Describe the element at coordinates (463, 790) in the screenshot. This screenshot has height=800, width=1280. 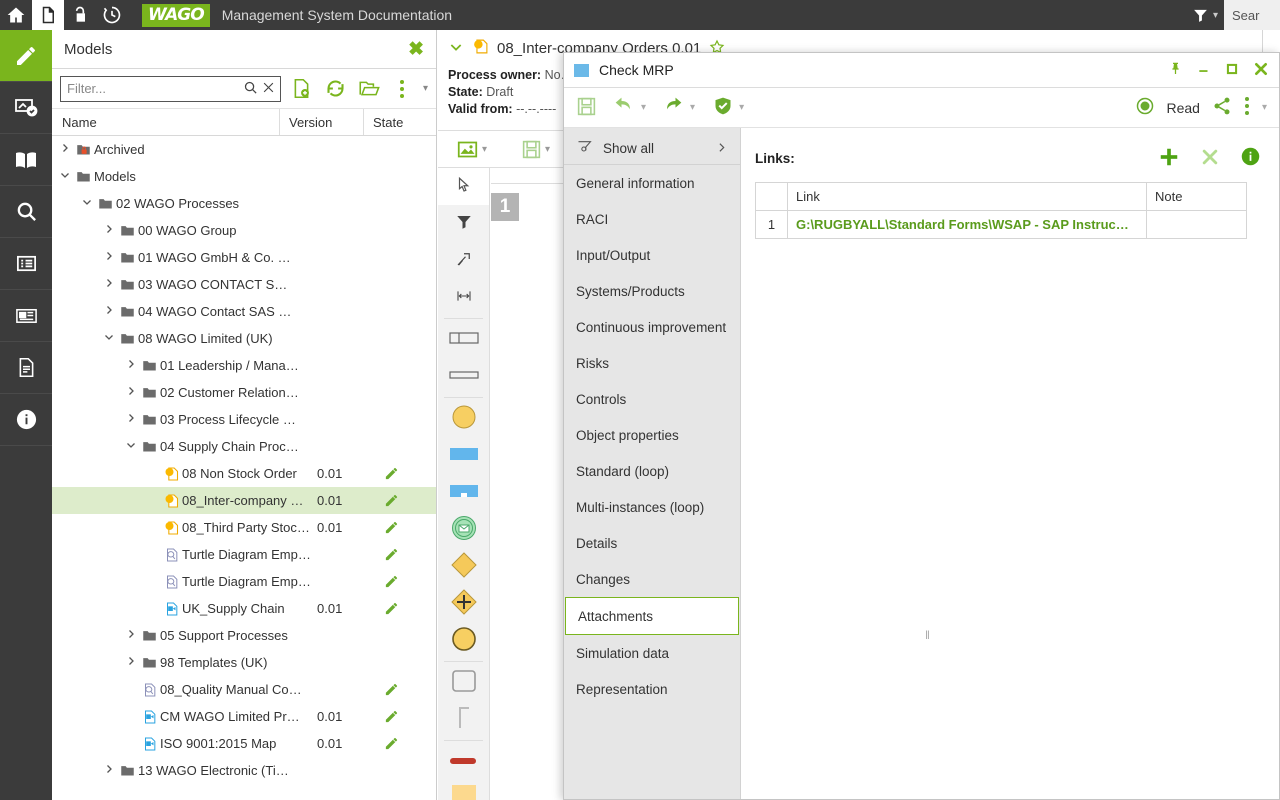
I see `palette-note-shape` at that location.